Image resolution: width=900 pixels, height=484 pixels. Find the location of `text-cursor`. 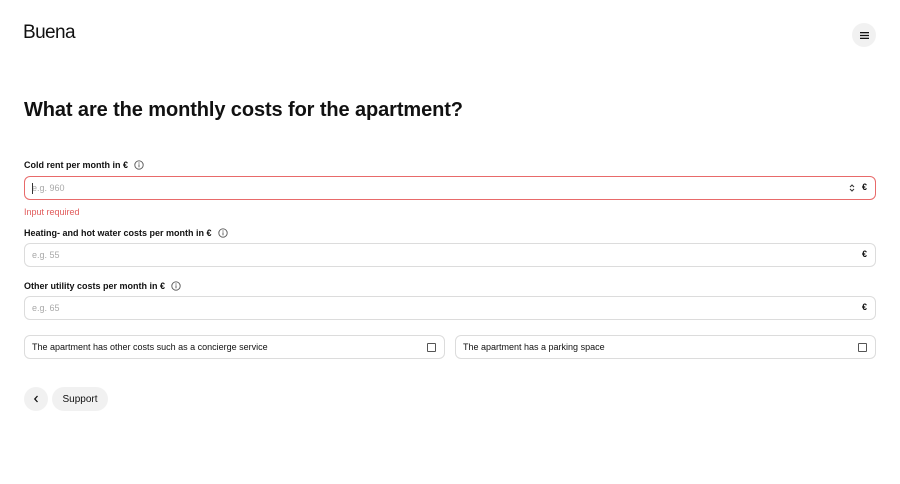

text-cursor is located at coordinates (32, 188).